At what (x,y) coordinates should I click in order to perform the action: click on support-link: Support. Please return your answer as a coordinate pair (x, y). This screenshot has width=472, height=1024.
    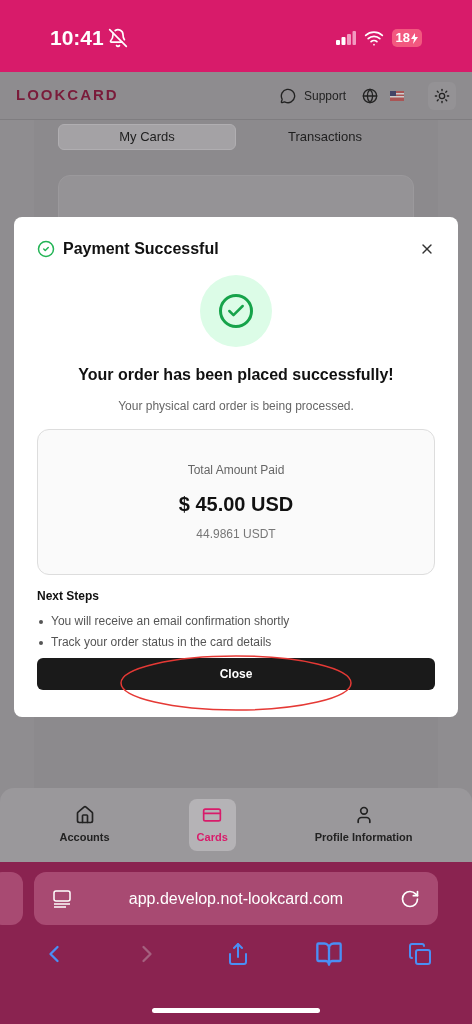
    Looking at the image, I should click on (324, 95).